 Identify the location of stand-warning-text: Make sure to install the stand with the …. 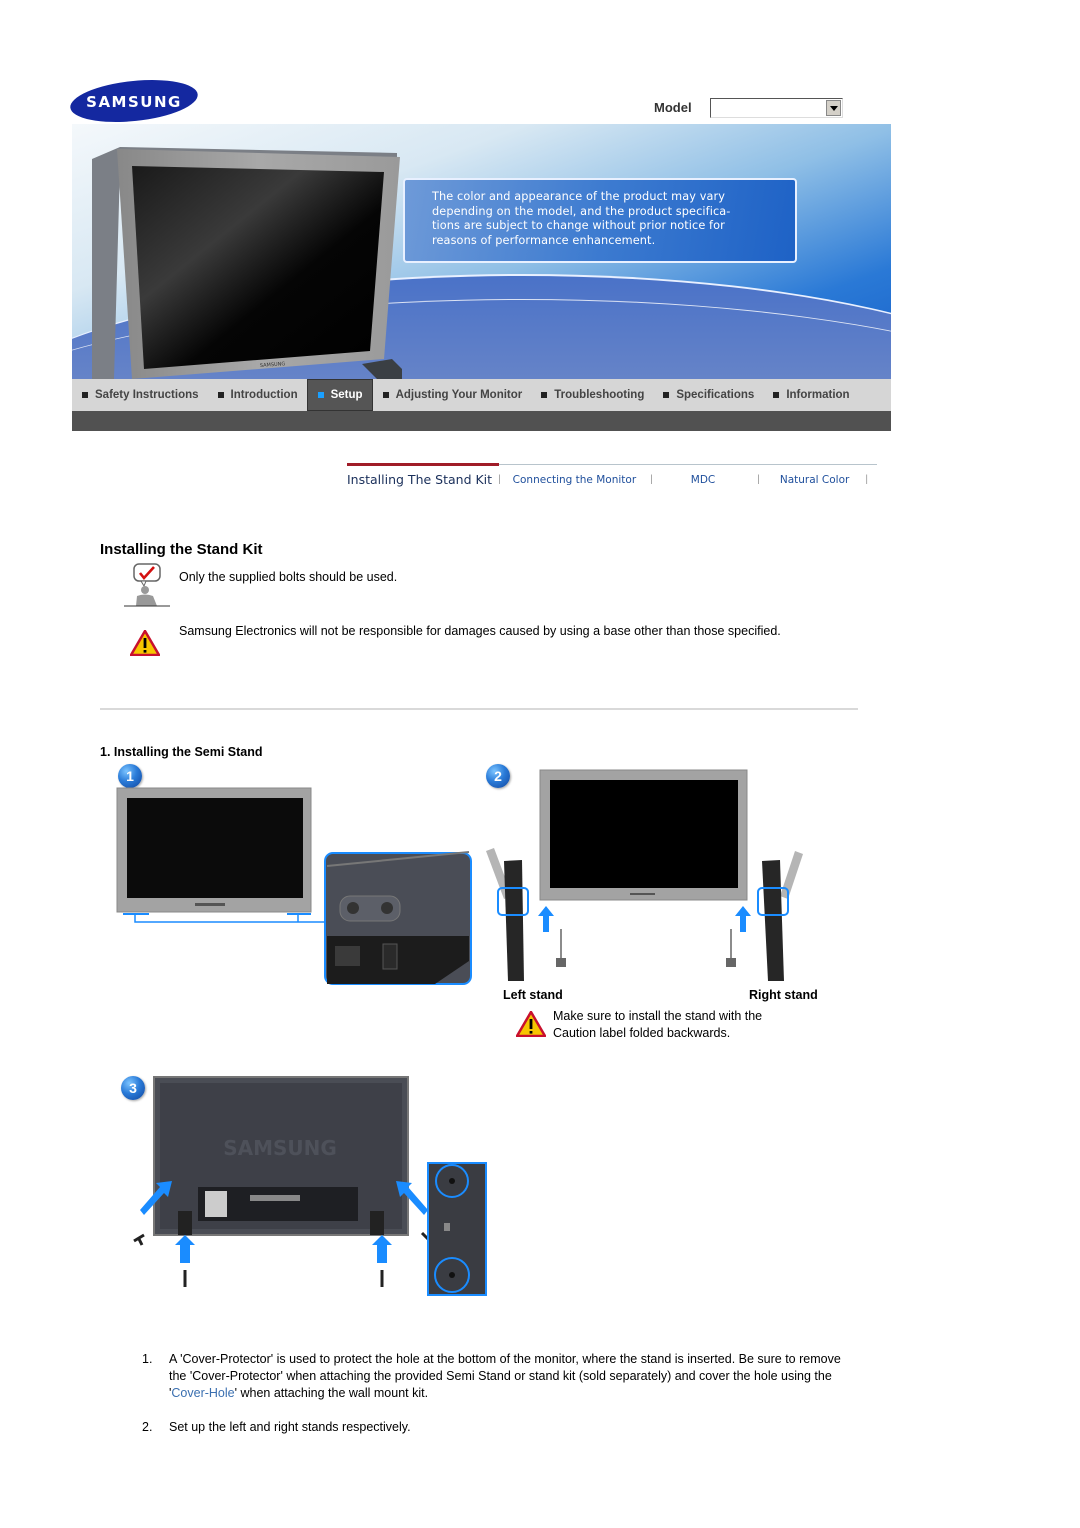
(693, 1025).